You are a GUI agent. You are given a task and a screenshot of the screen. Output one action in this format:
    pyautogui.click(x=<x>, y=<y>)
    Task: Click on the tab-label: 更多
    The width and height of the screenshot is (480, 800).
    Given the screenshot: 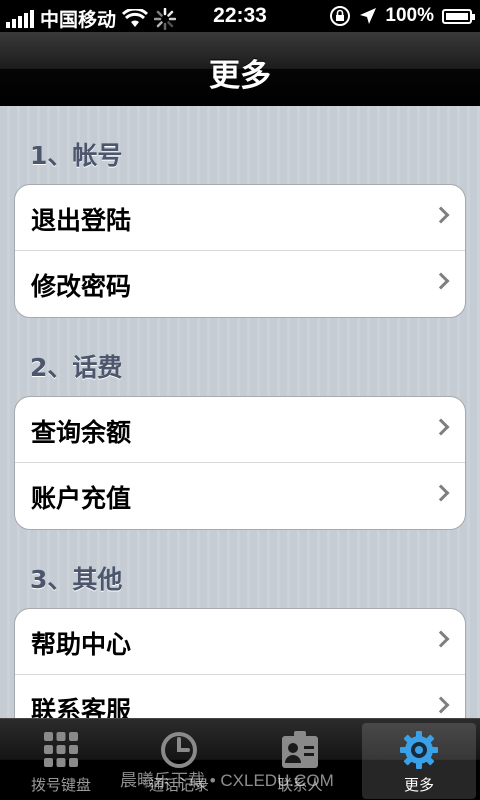 What is the action you would take?
    pyautogui.click(x=418, y=785)
    